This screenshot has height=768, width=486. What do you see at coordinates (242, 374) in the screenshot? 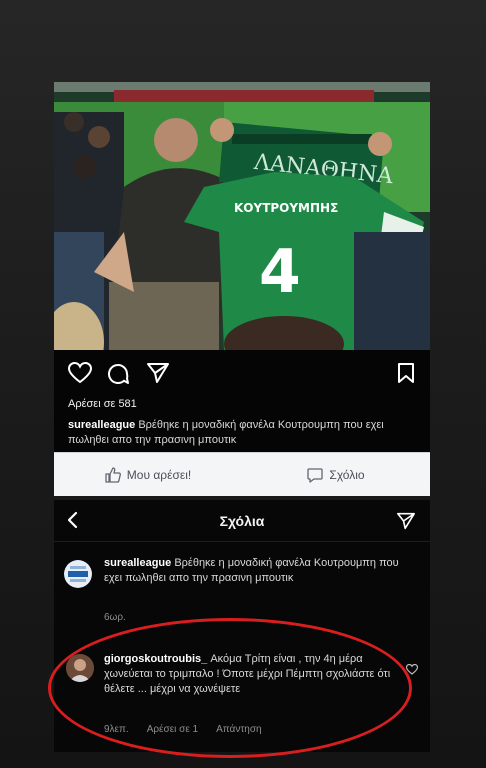
I see `post-actions` at bounding box center [242, 374].